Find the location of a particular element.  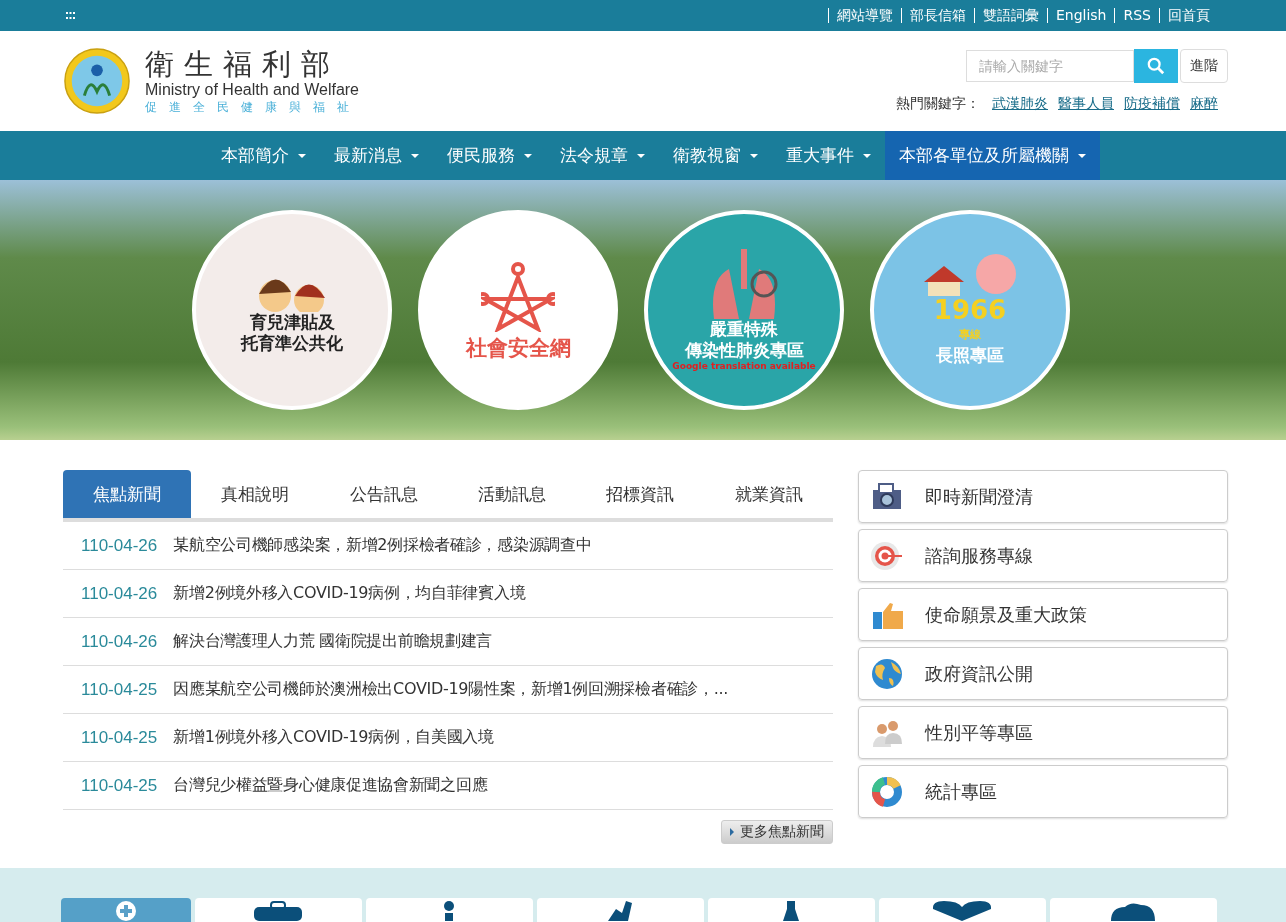

news-link: 新增1例境外移入COVID-19病例，自美國入境 is located at coordinates (333, 737).